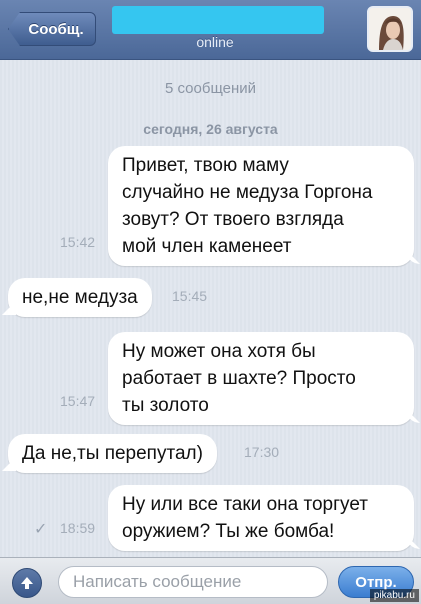 The image size is (421, 604). What do you see at coordinates (78, 242) in the screenshot?
I see `message-time: 15:42` at bounding box center [78, 242].